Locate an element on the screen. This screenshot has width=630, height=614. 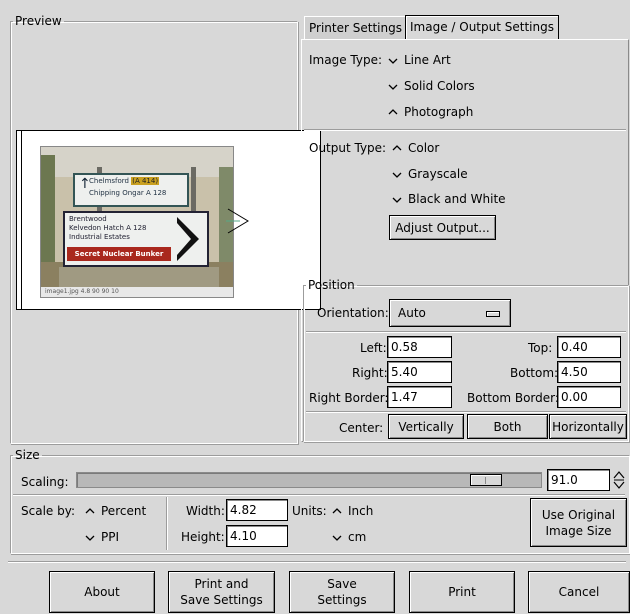
radio-color-label: Color is located at coordinates (424, 148).